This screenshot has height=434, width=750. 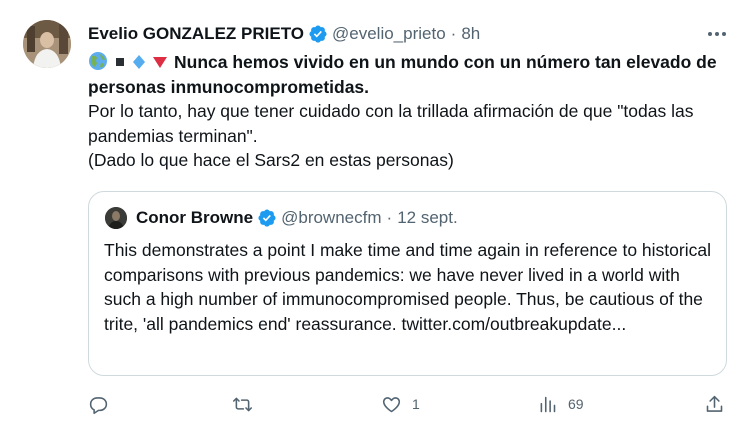 I want to click on retweet-button, so click(x=247, y=404).